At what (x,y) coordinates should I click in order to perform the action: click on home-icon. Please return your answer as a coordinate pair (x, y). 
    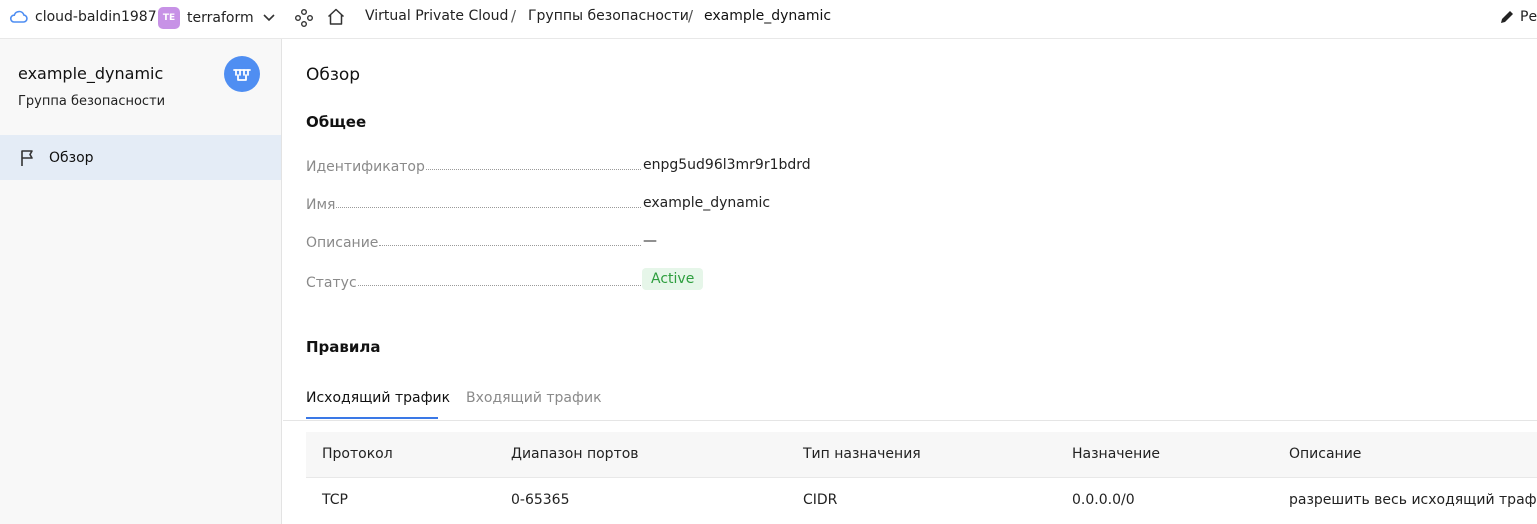
    Looking at the image, I should click on (336, 17).